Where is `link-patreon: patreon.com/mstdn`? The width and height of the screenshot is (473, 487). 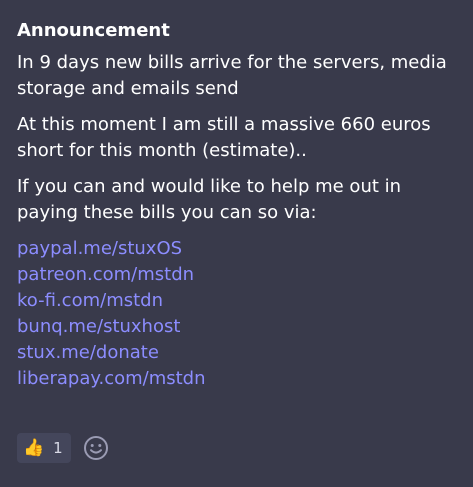 link-patreon: patreon.com/mstdn is located at coordinates (239, 275).